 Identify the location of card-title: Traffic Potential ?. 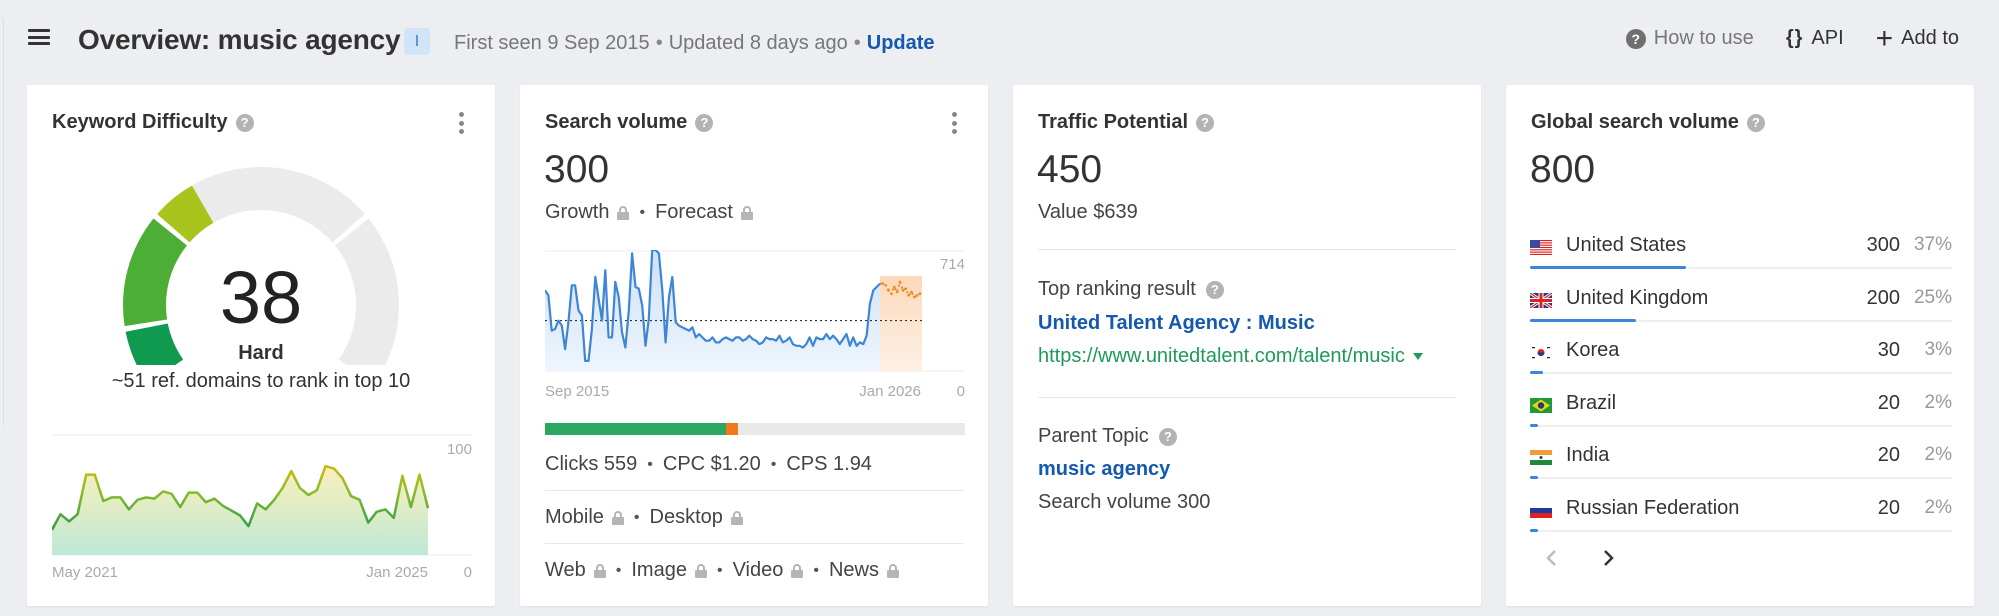
(1126, 122).